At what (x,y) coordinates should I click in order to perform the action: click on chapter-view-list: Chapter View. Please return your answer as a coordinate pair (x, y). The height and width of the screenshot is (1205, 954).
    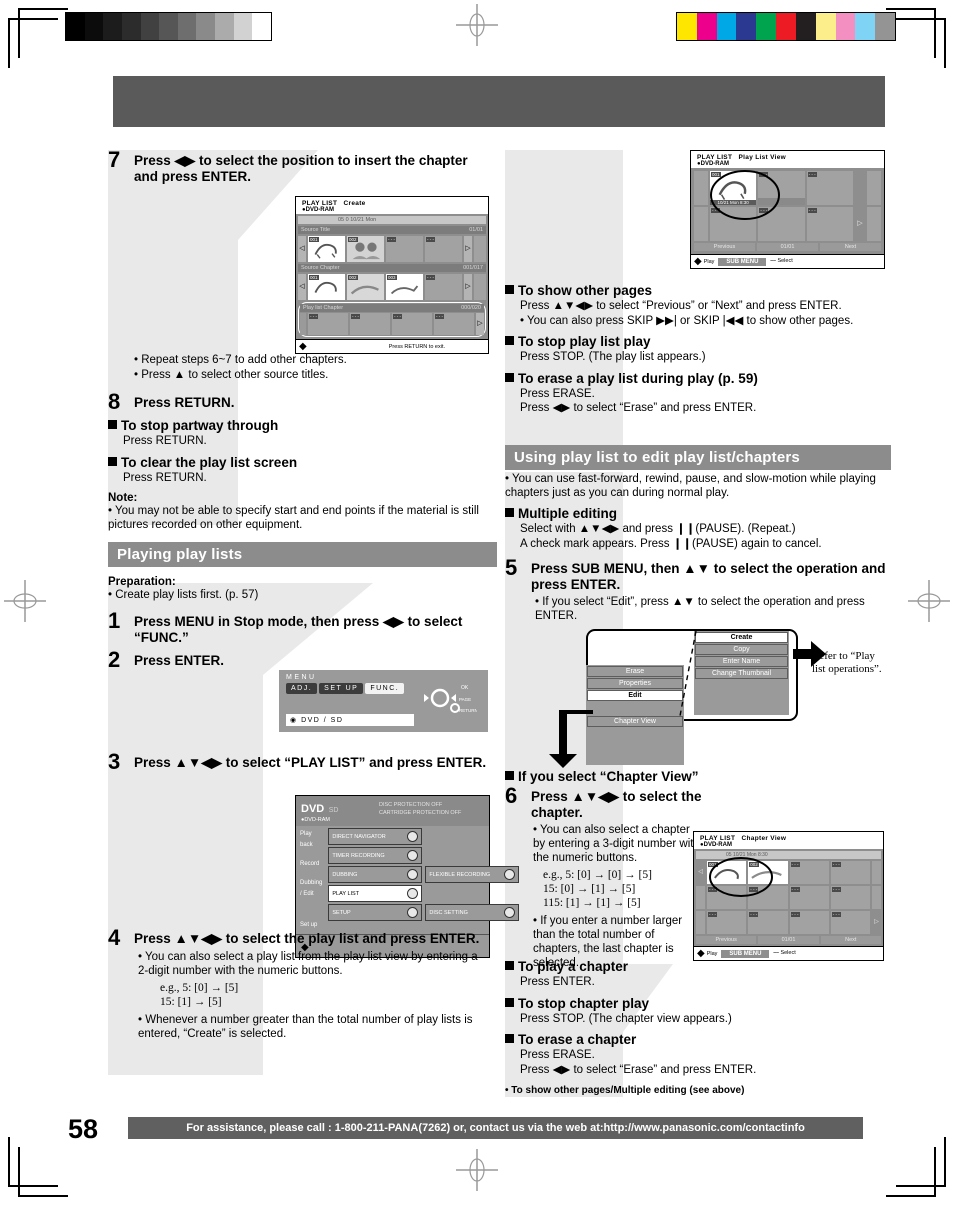
    Looking at the image, I should click on (635, 740).